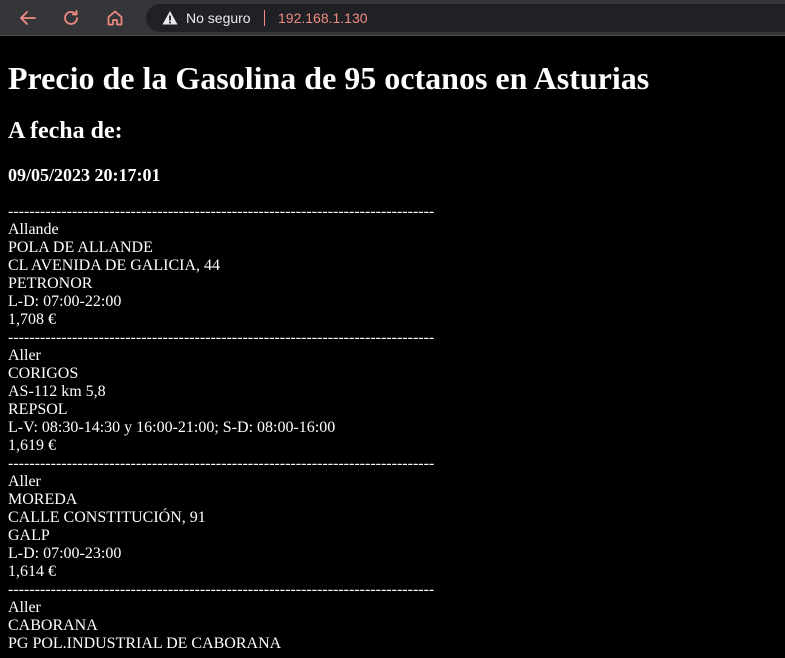 This screenshot has width=785, height=658. What do you see at coordinates (465, 18) in the screenshot?
I see `address-bar: No seguro 192.168.1.130` at bounding box center [465, 18].